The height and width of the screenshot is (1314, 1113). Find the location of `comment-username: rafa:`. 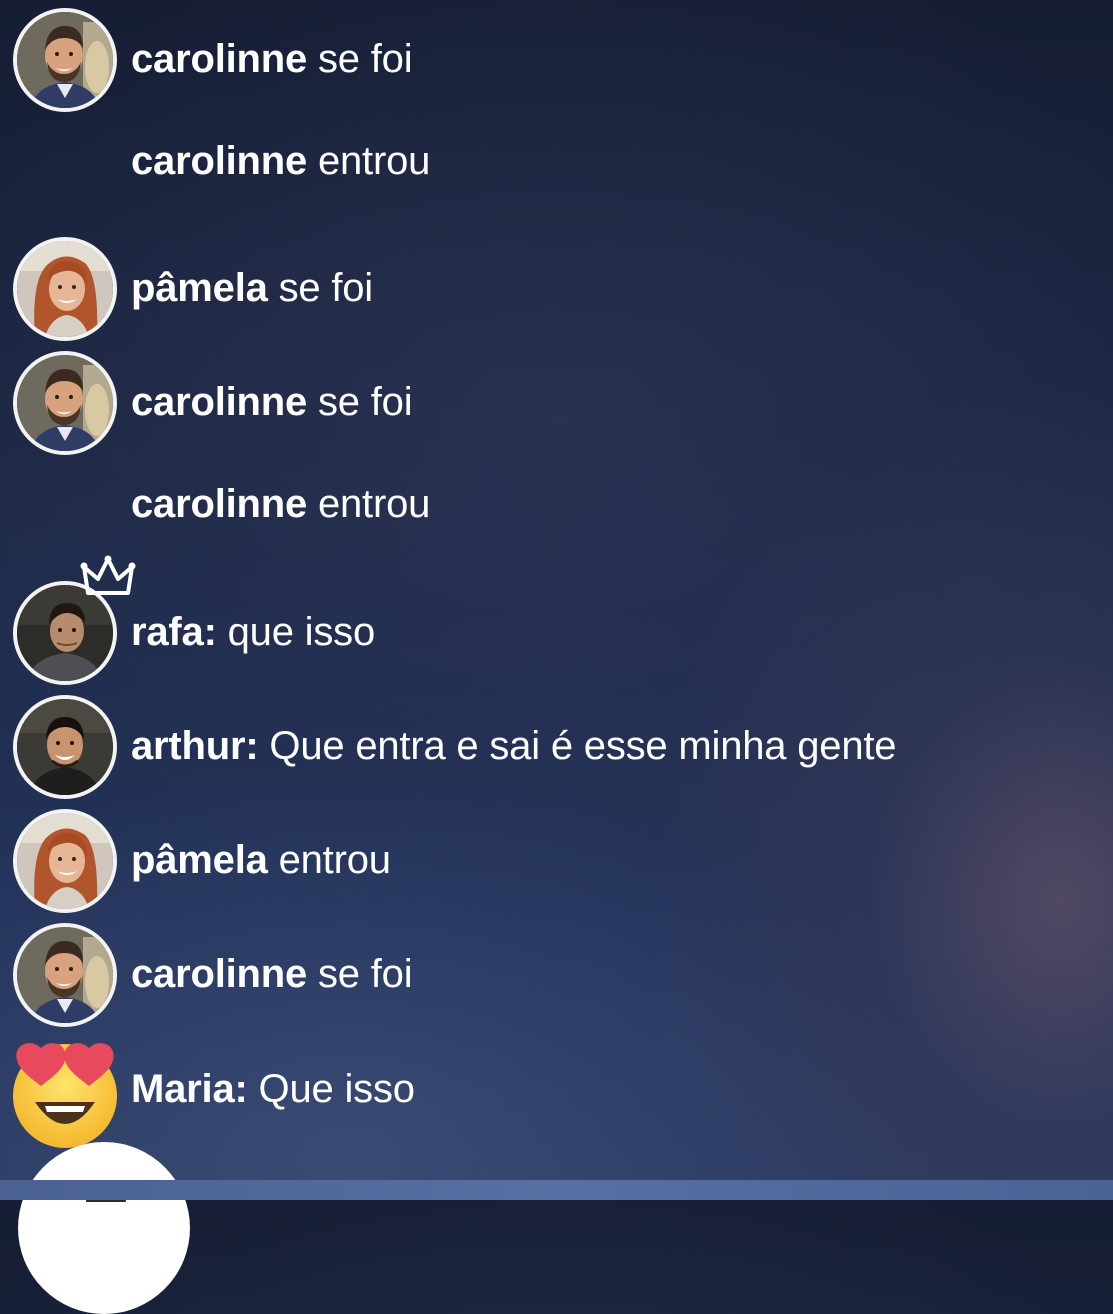

comment-username: rafa: is located at coordinates (174, 632).